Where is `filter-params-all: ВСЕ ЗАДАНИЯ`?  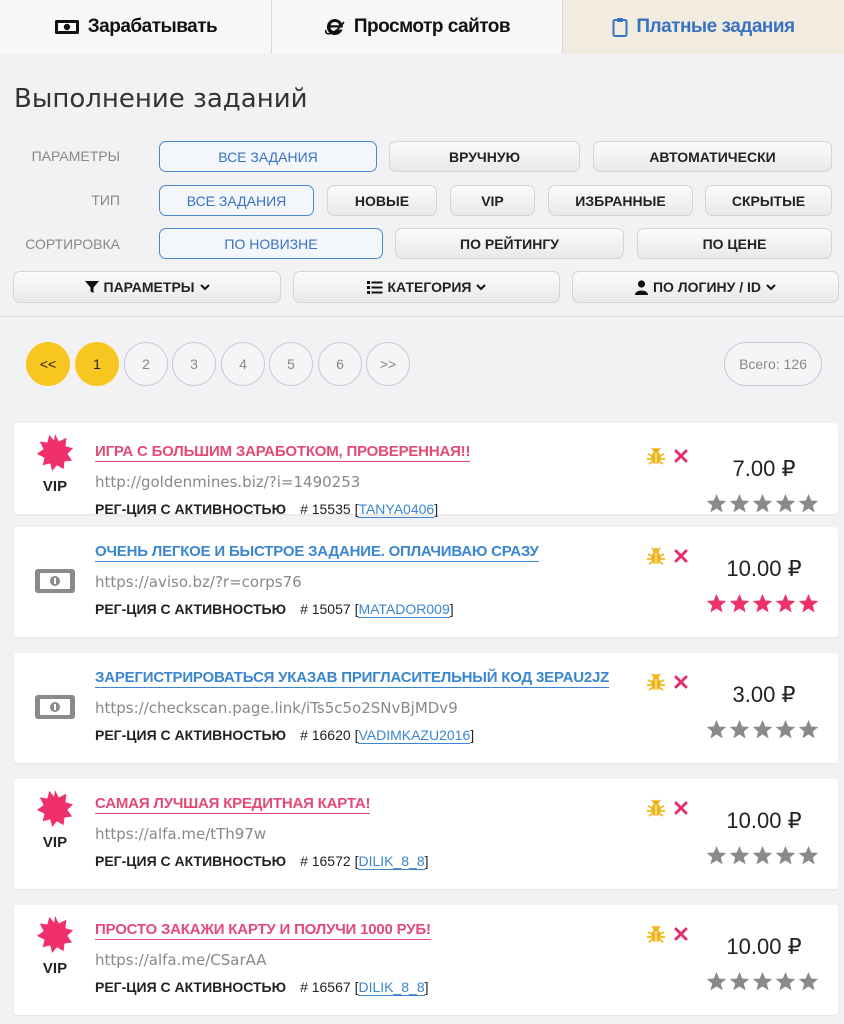 filter-params-all: ВСЕ ЗАДАНИЯ is located at coordinates (268, 156).